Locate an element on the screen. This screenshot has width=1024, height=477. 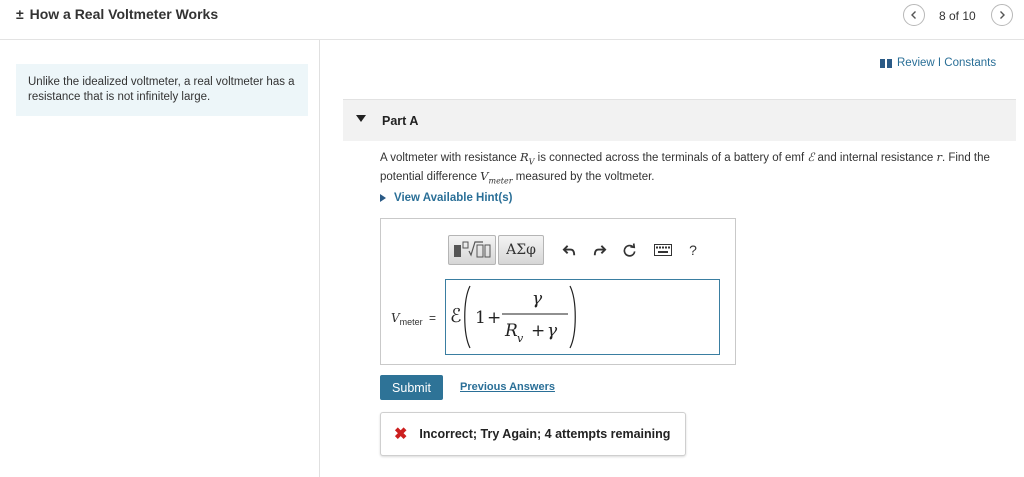
chevron-right-icon is located at coordinates (1002, 15).